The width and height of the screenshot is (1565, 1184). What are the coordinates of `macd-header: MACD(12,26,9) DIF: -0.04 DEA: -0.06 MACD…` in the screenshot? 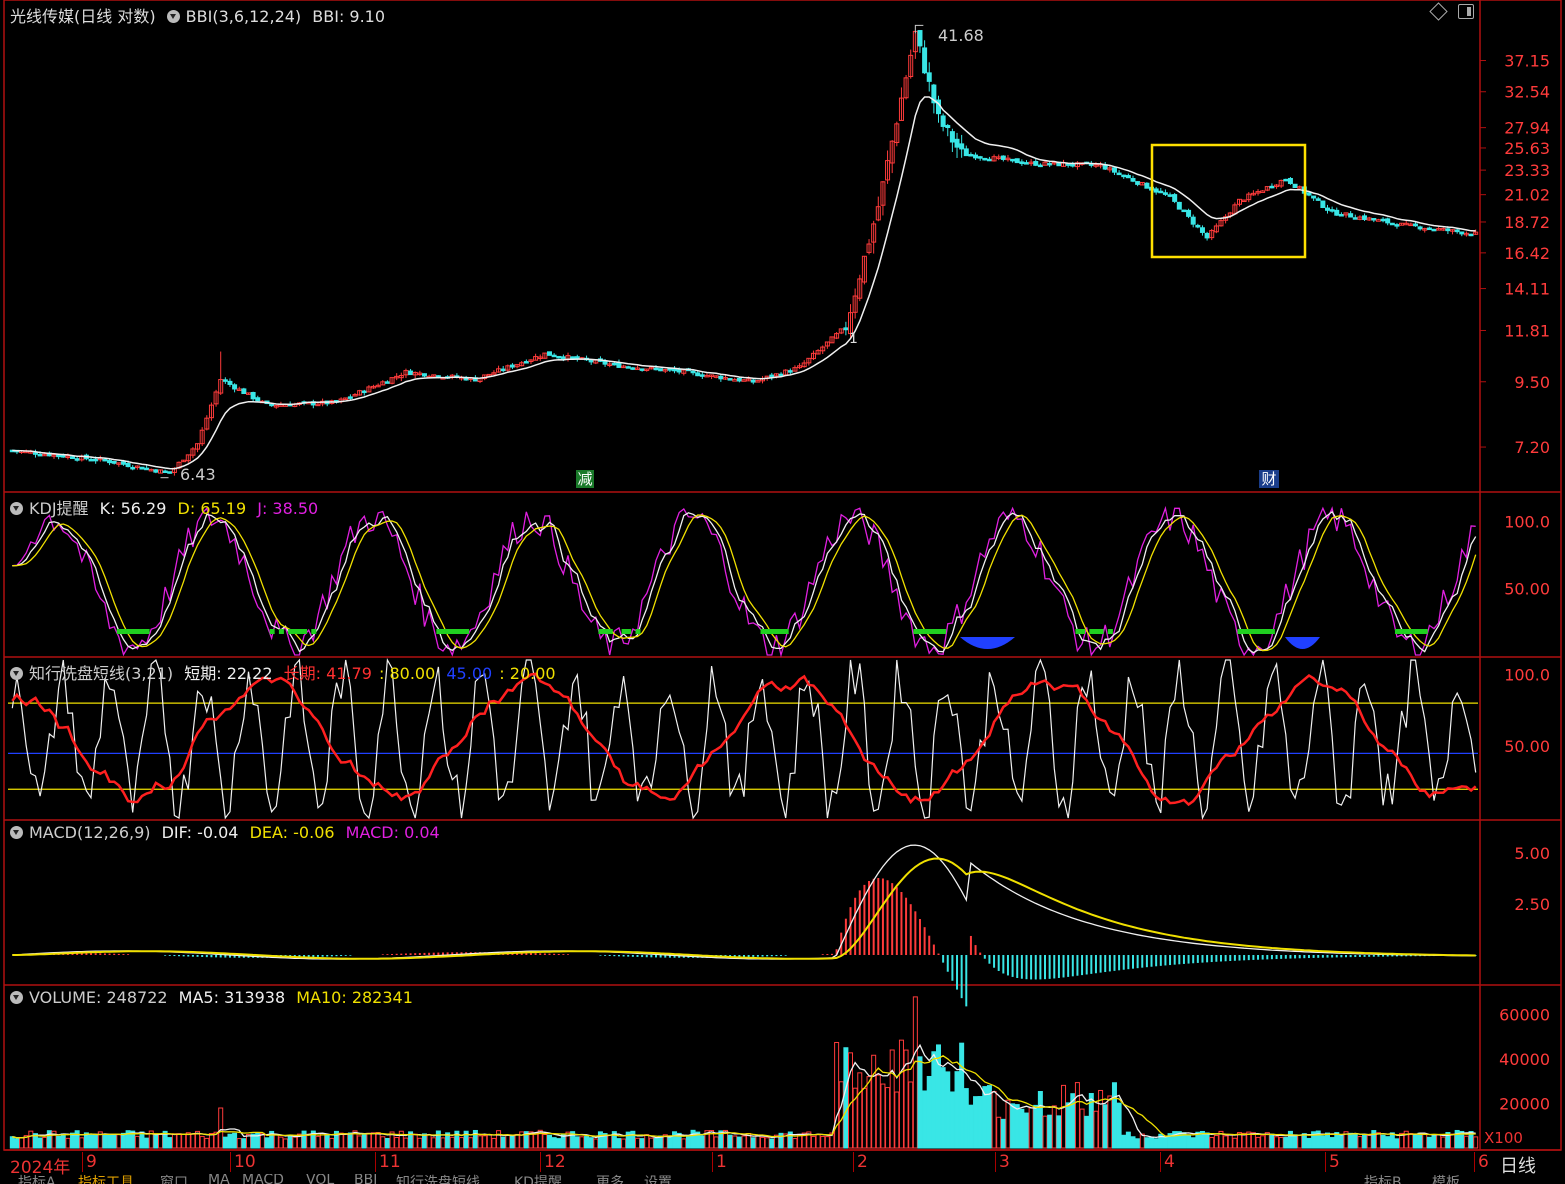 It's located at (228, 832).